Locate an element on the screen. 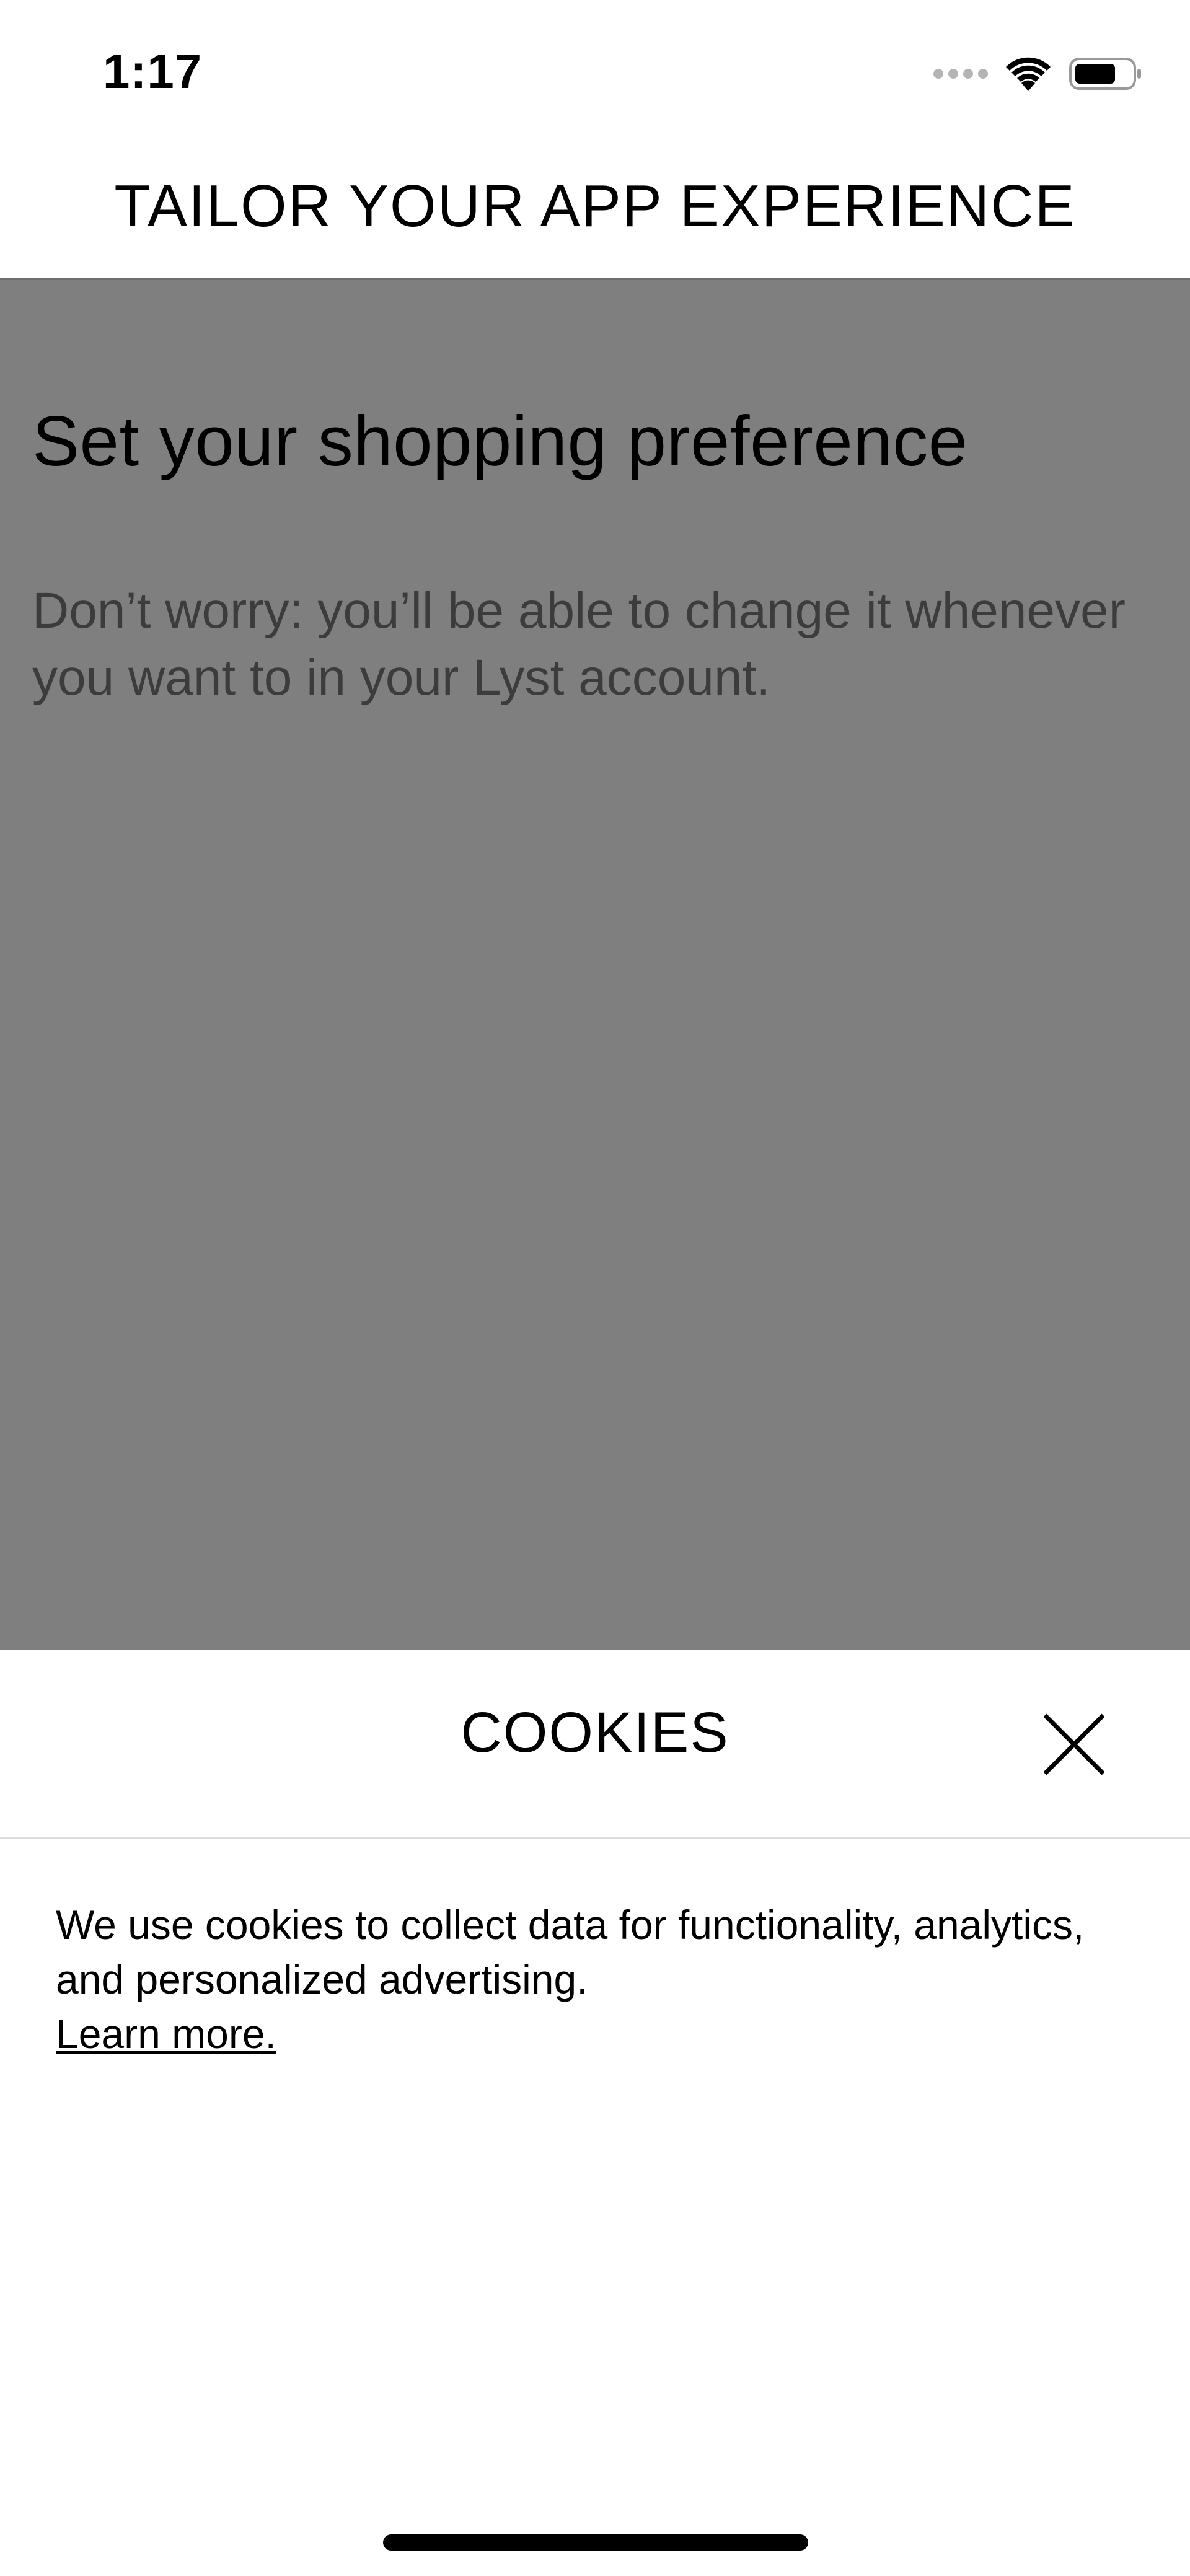 The height and width of the screenshot is (2576, 1190). status-time: 1:17 is located at coordinates (153, 71).